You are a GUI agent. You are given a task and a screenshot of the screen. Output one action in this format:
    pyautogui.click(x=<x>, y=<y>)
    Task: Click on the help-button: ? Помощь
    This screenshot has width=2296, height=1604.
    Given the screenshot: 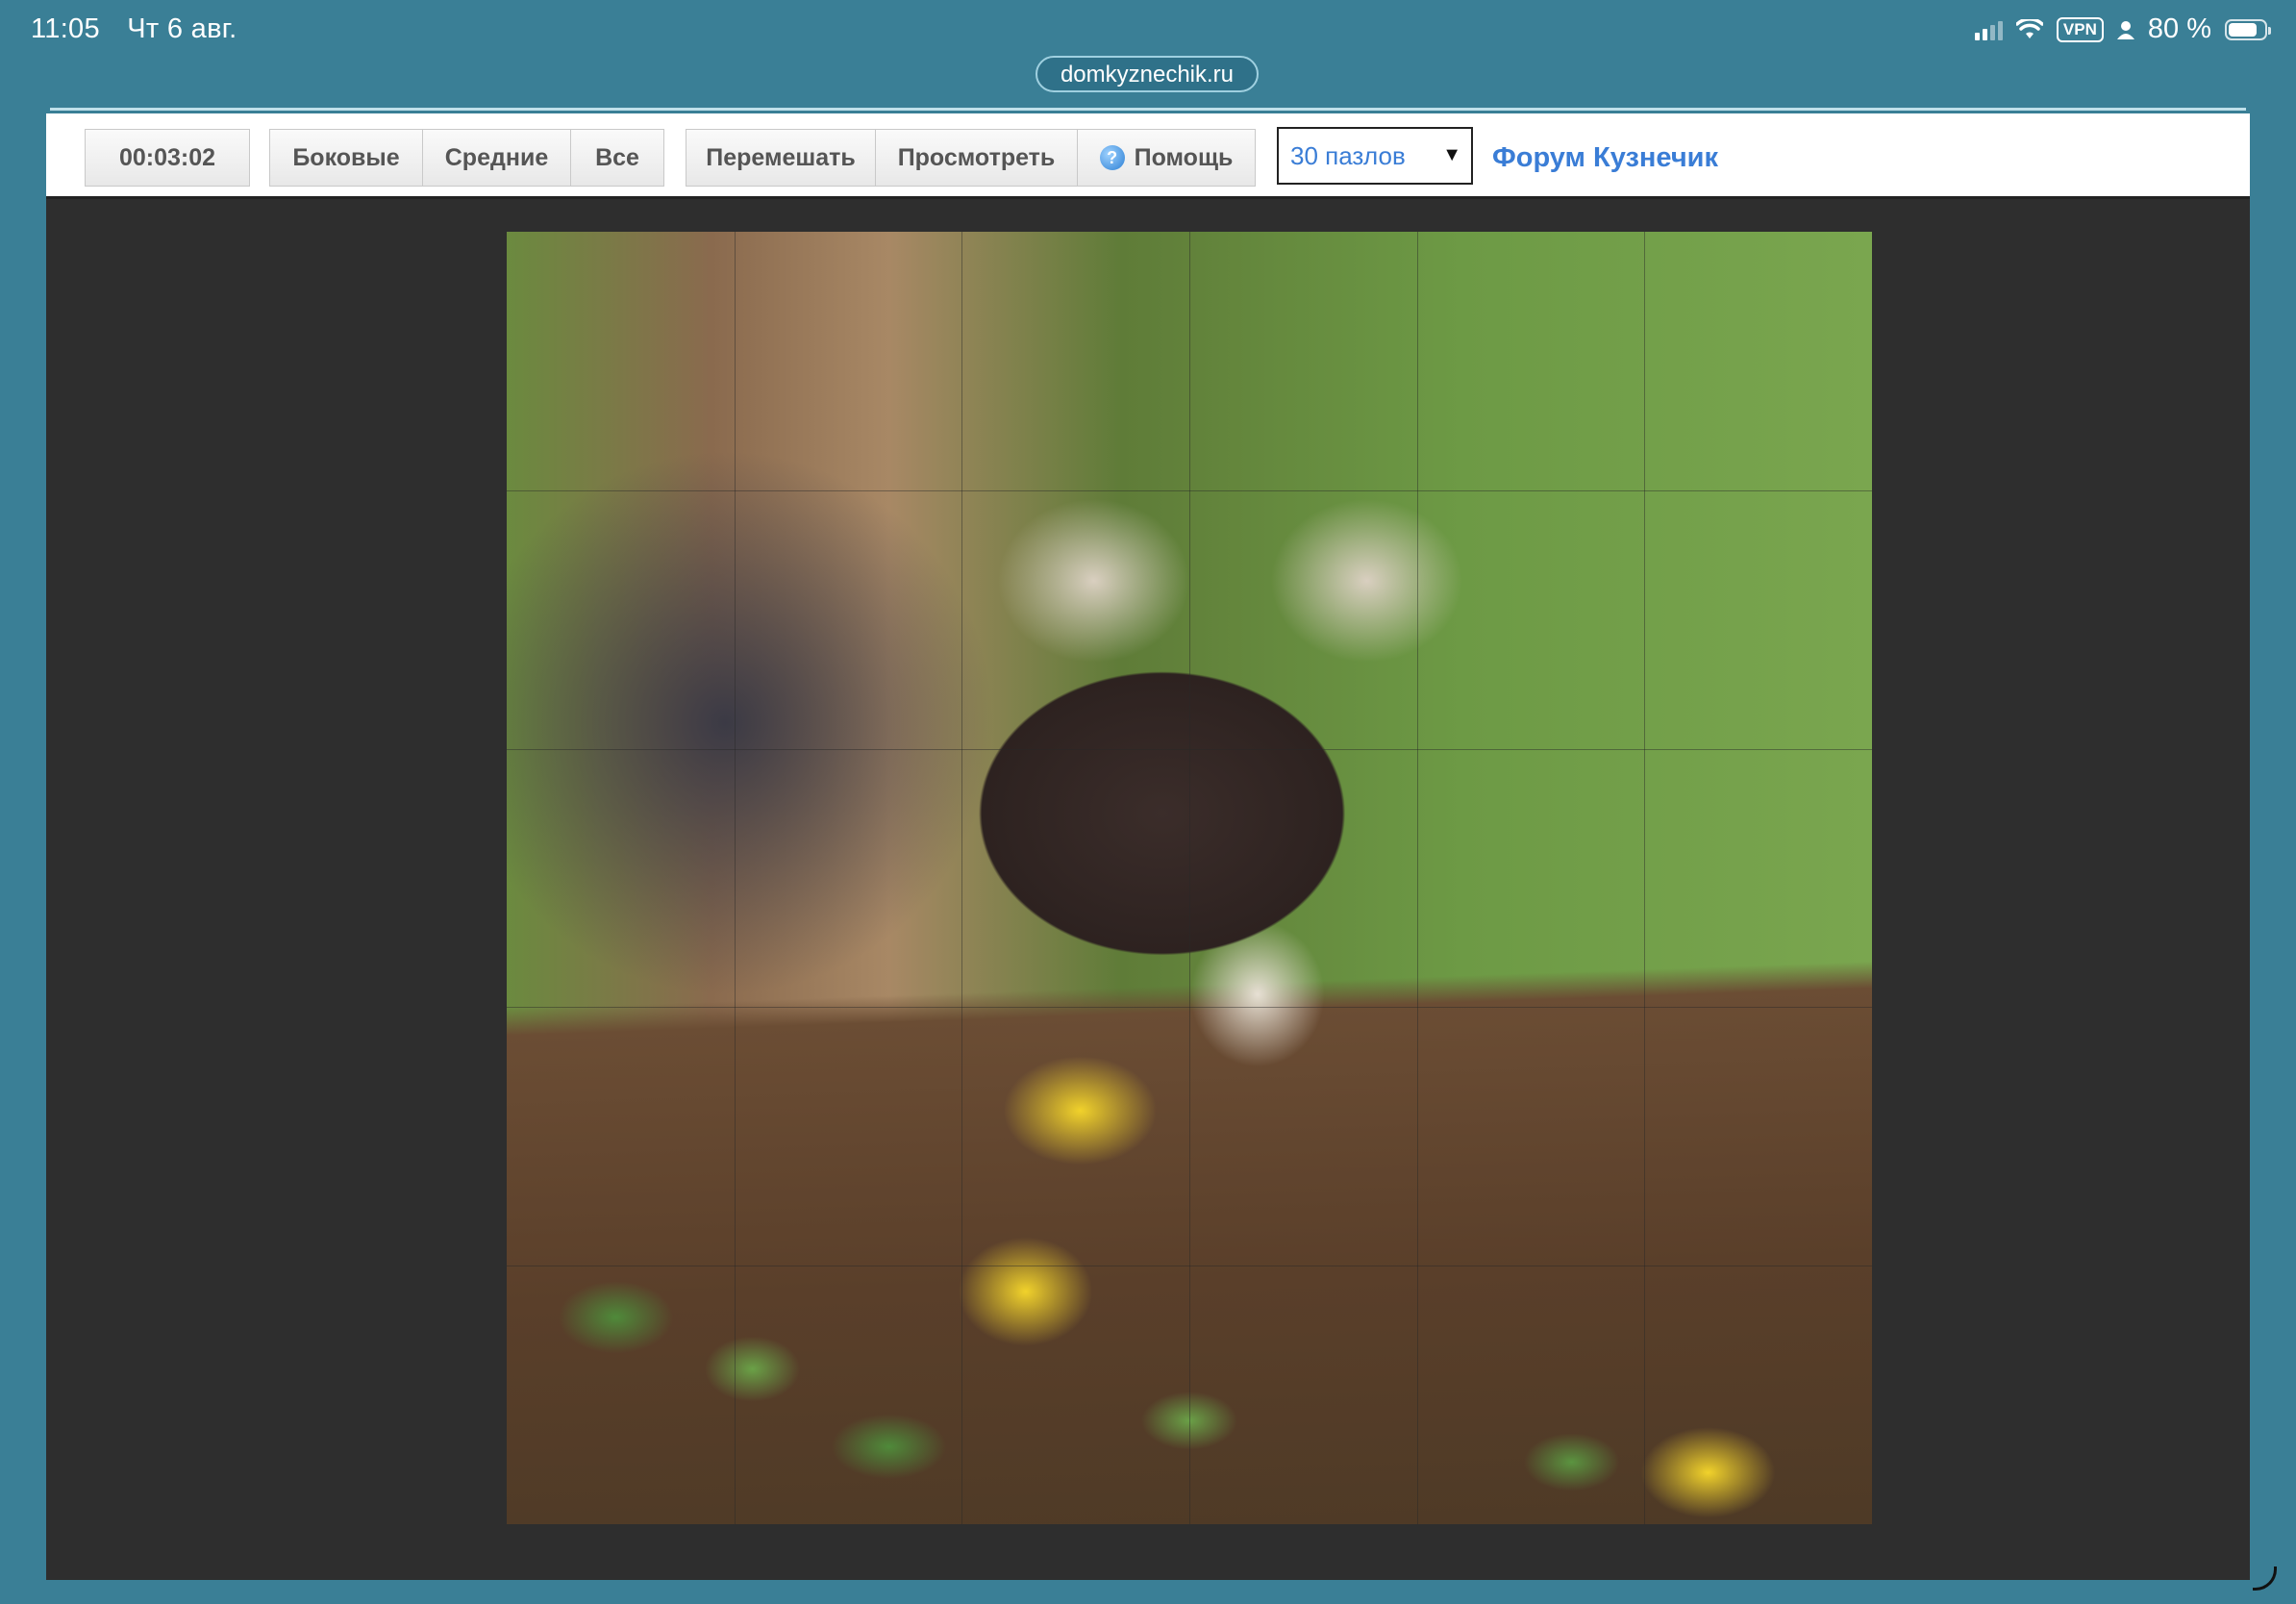 What is the action you would take?
    pyautogui.click(x=1166, y=158)
    